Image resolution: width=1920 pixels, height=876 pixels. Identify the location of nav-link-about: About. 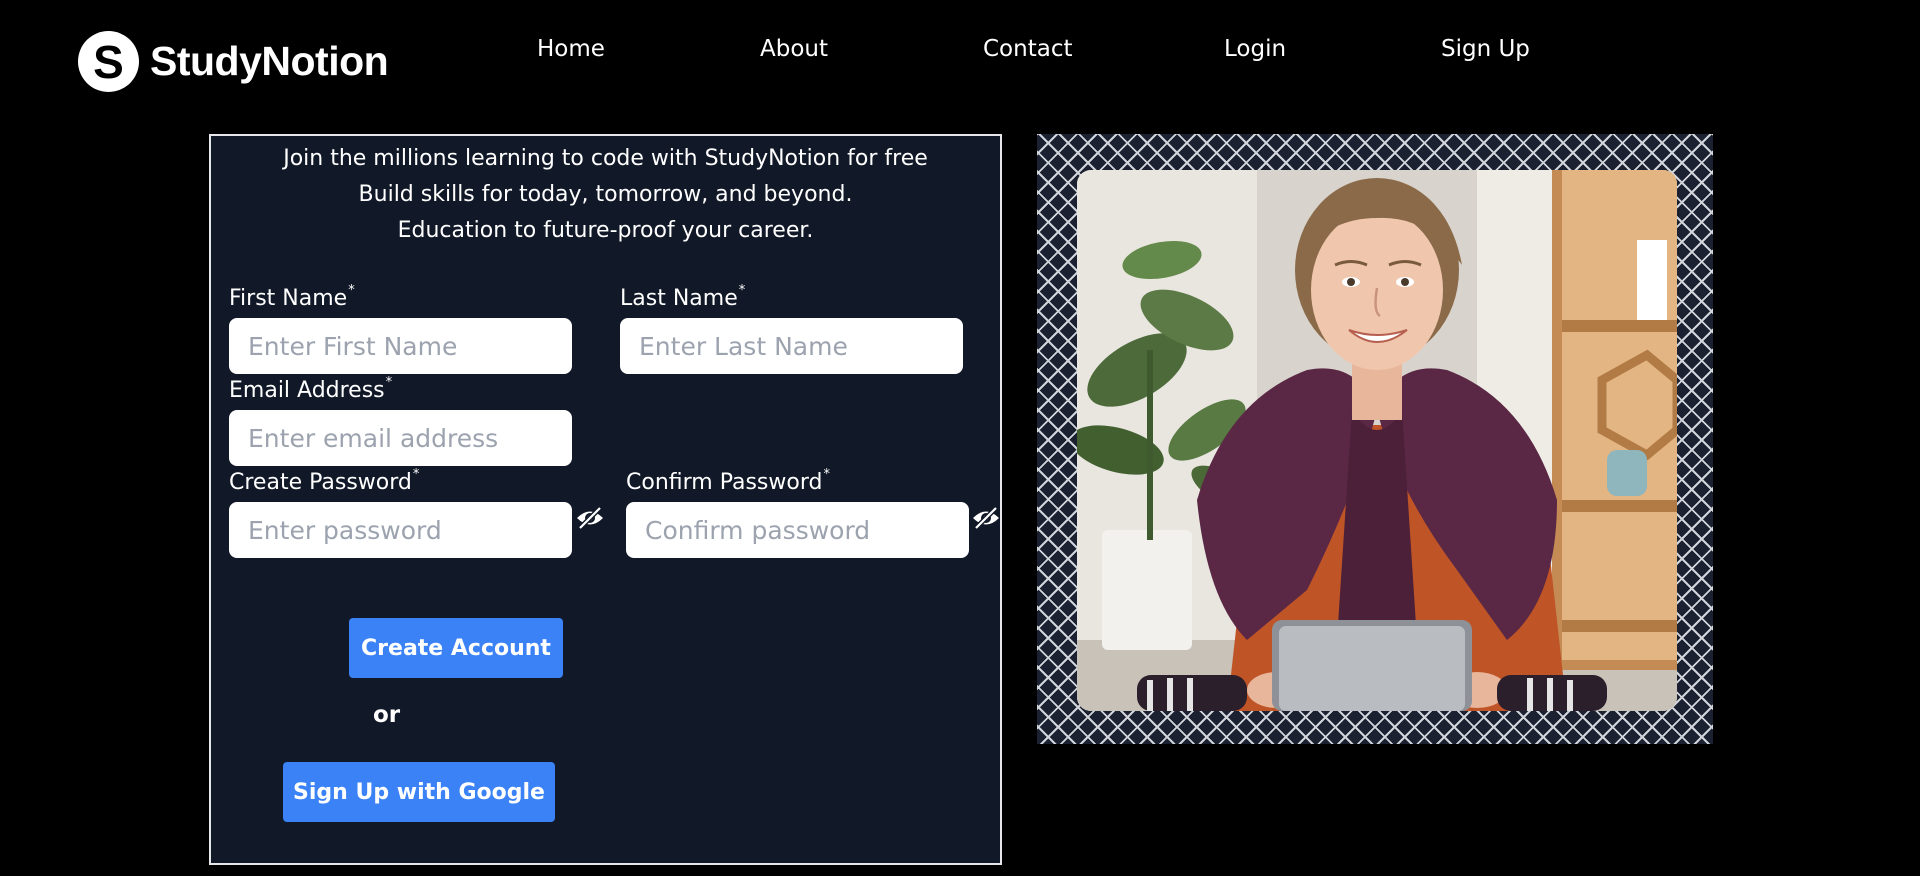
(794, 49).